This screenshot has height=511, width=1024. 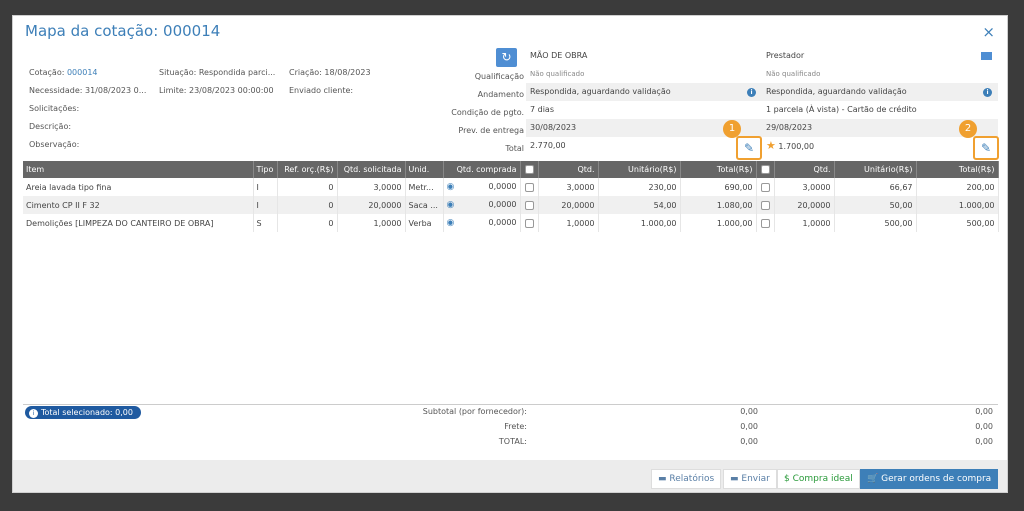 I want to click on total-selecionado-text: Total selecionado: 0,00, so click(x=87, y=412).